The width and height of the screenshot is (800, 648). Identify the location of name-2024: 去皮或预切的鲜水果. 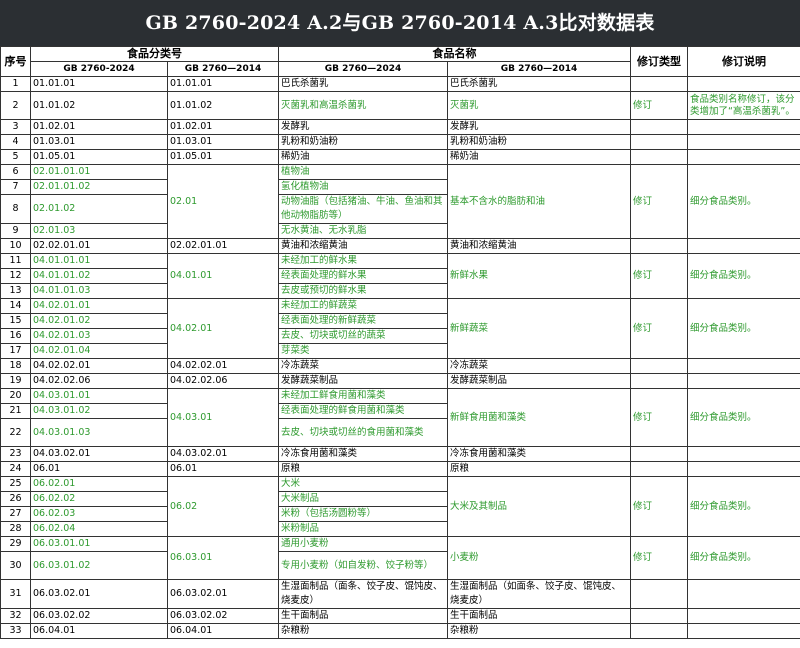
(363, 291).